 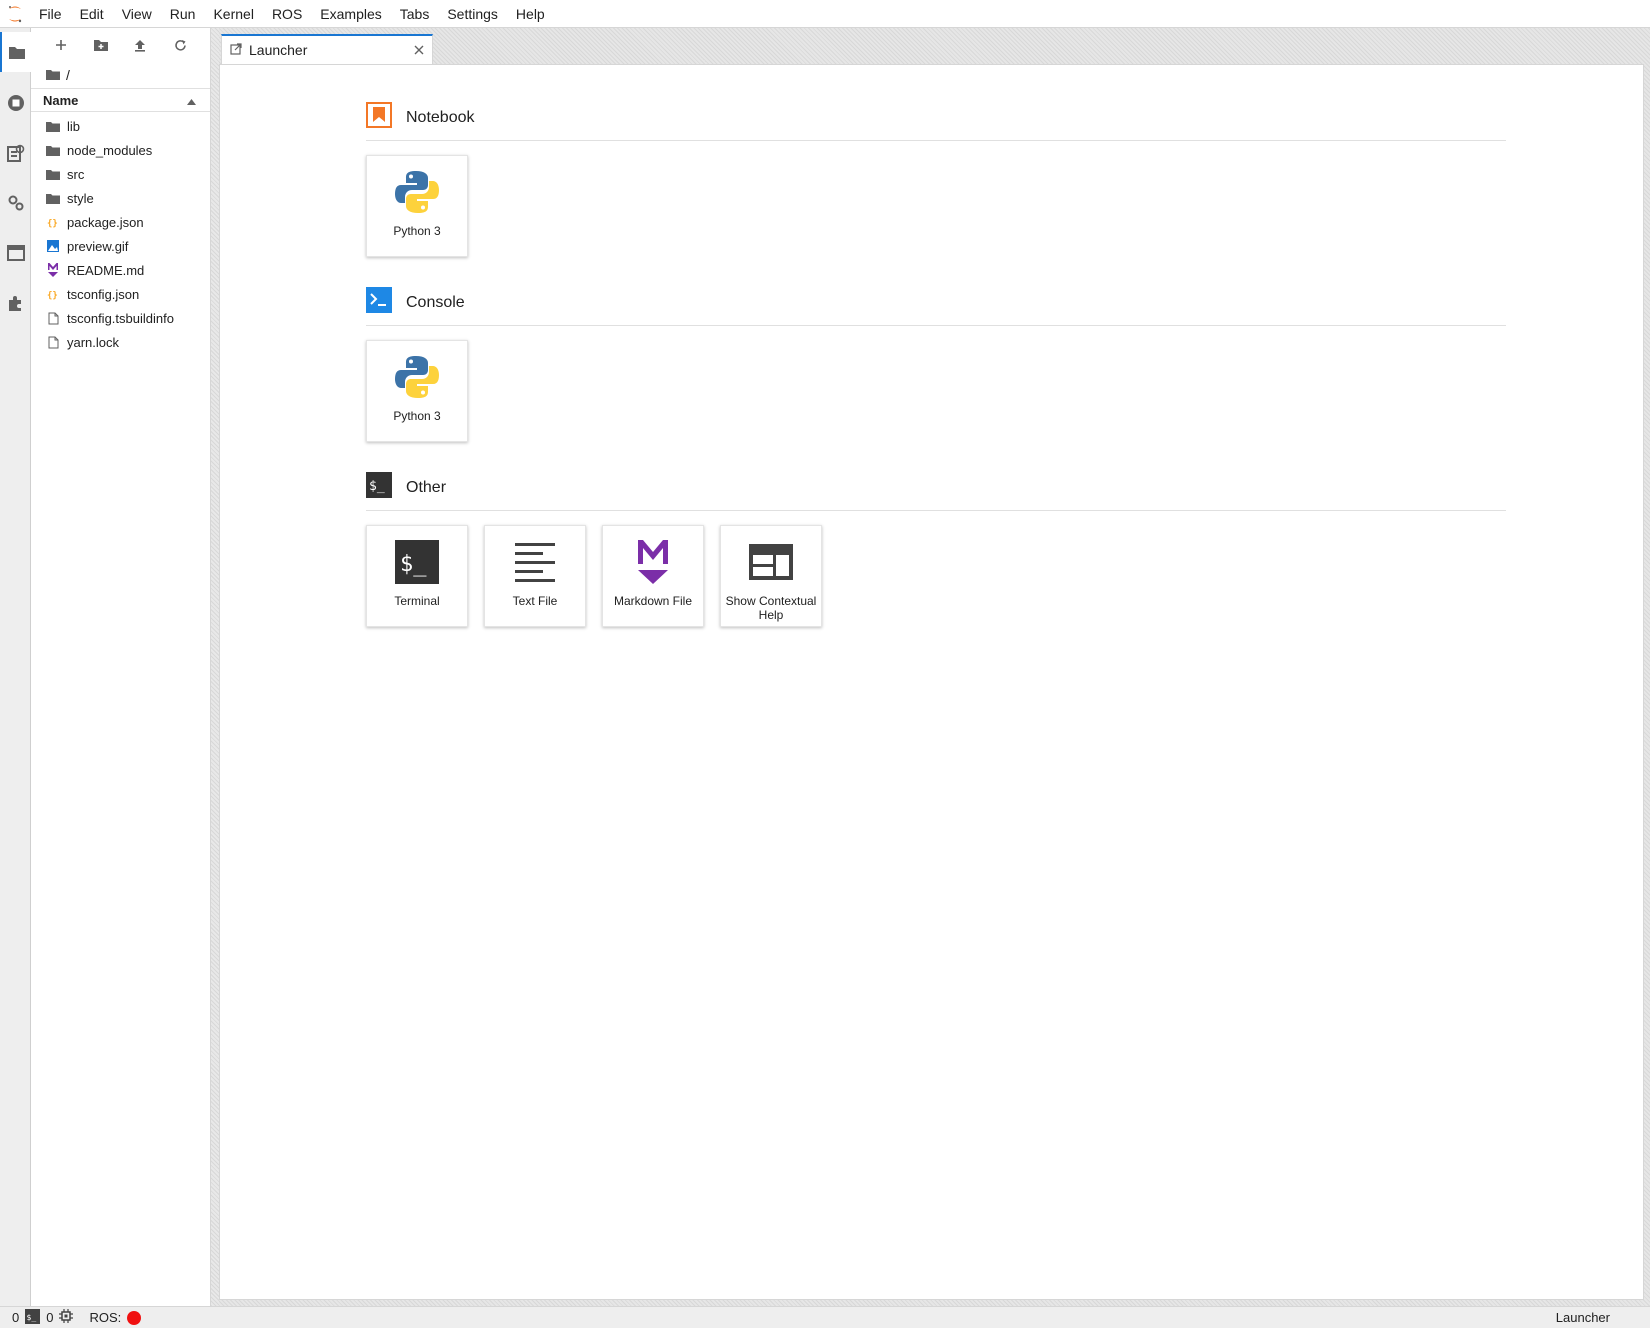 I want to click on upload-button, so click(x=140, y=45).